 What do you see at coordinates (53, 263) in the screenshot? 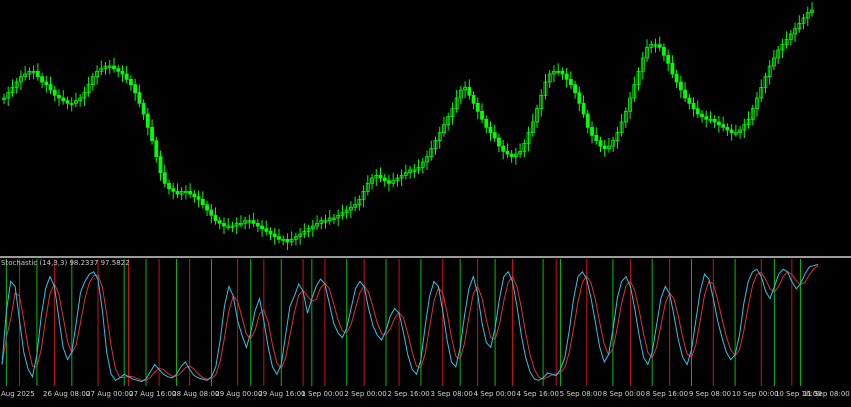
I see `stochastic-params: (14,3,3)` at bounding box center [53, 263].